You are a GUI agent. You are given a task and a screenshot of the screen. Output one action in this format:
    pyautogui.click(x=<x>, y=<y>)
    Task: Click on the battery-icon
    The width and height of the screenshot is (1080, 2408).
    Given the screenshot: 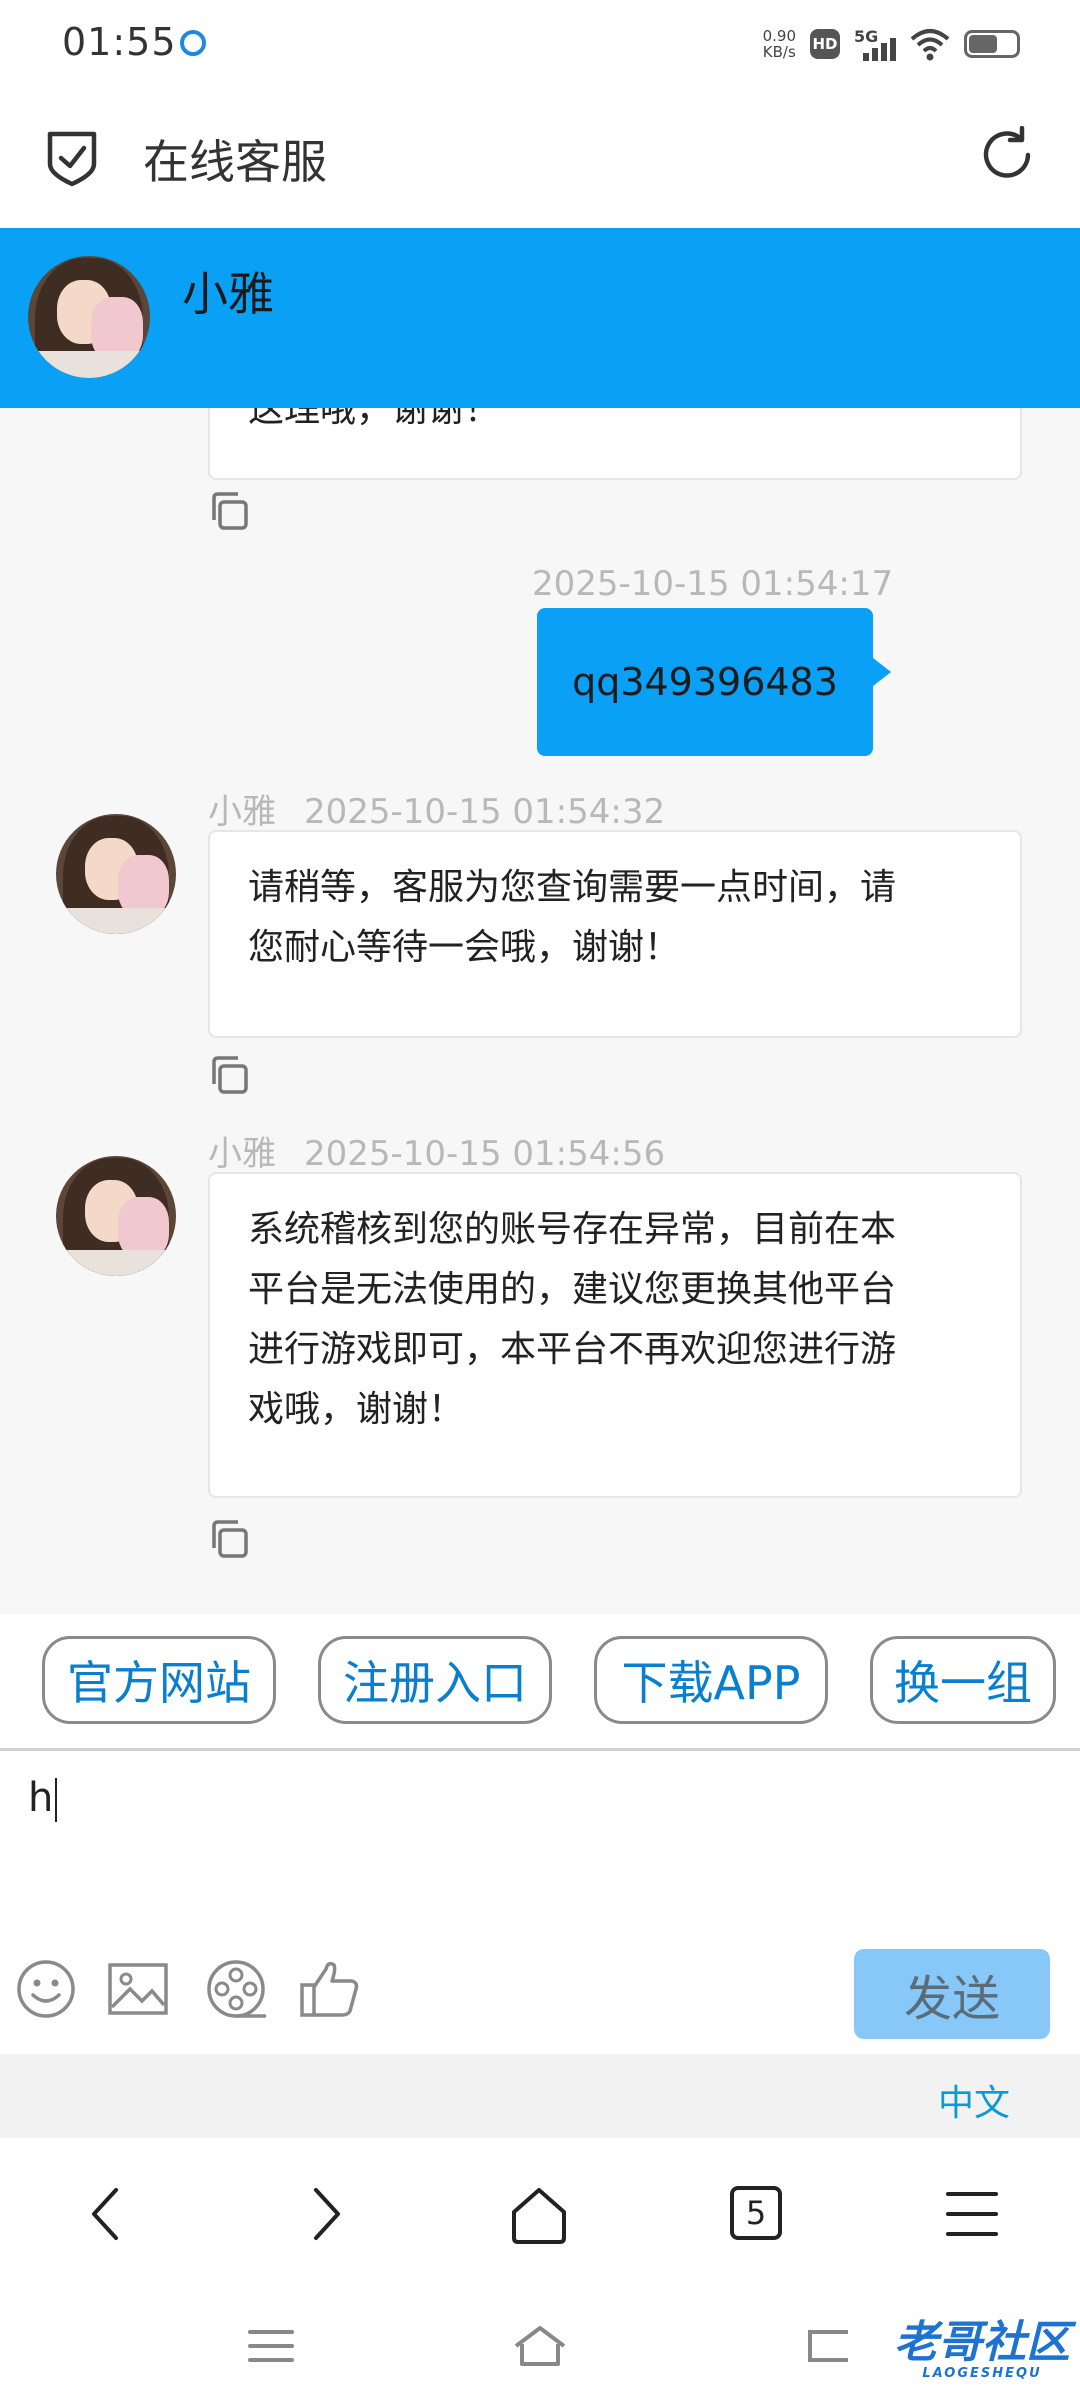 What is the action you would take?
    pyautogui.click(x=992, y=44)
    